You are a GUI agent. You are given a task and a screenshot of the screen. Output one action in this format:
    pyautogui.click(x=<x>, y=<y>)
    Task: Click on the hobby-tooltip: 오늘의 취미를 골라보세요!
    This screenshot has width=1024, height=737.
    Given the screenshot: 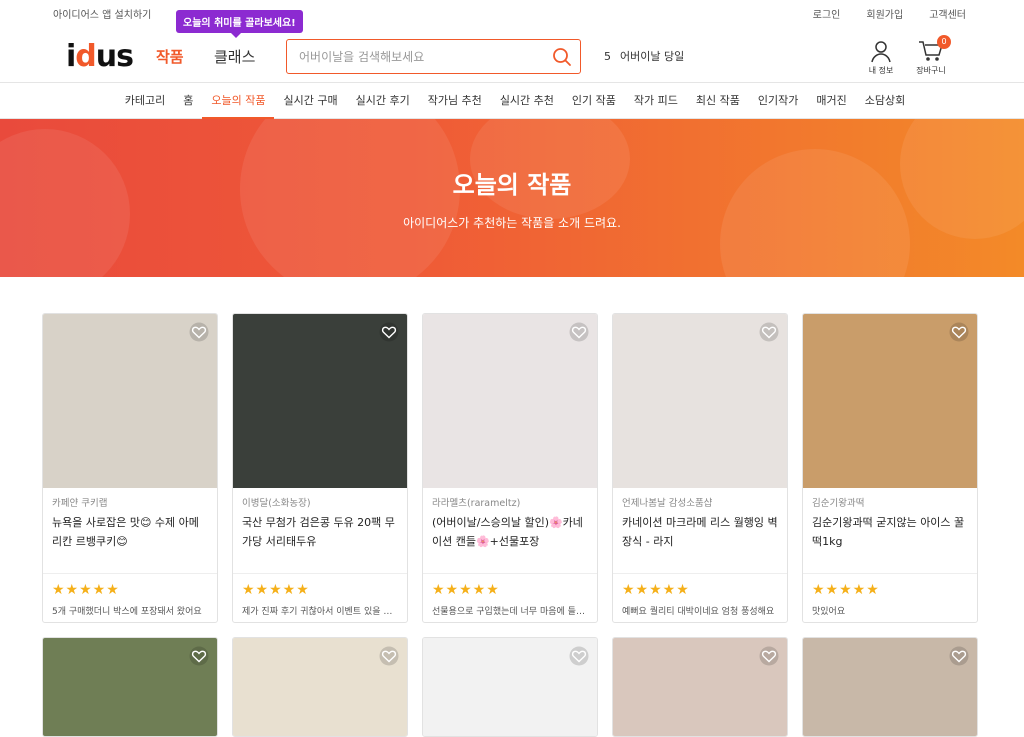 What is the action you would take?
    pyautogui.click(x=239, y=24)
    